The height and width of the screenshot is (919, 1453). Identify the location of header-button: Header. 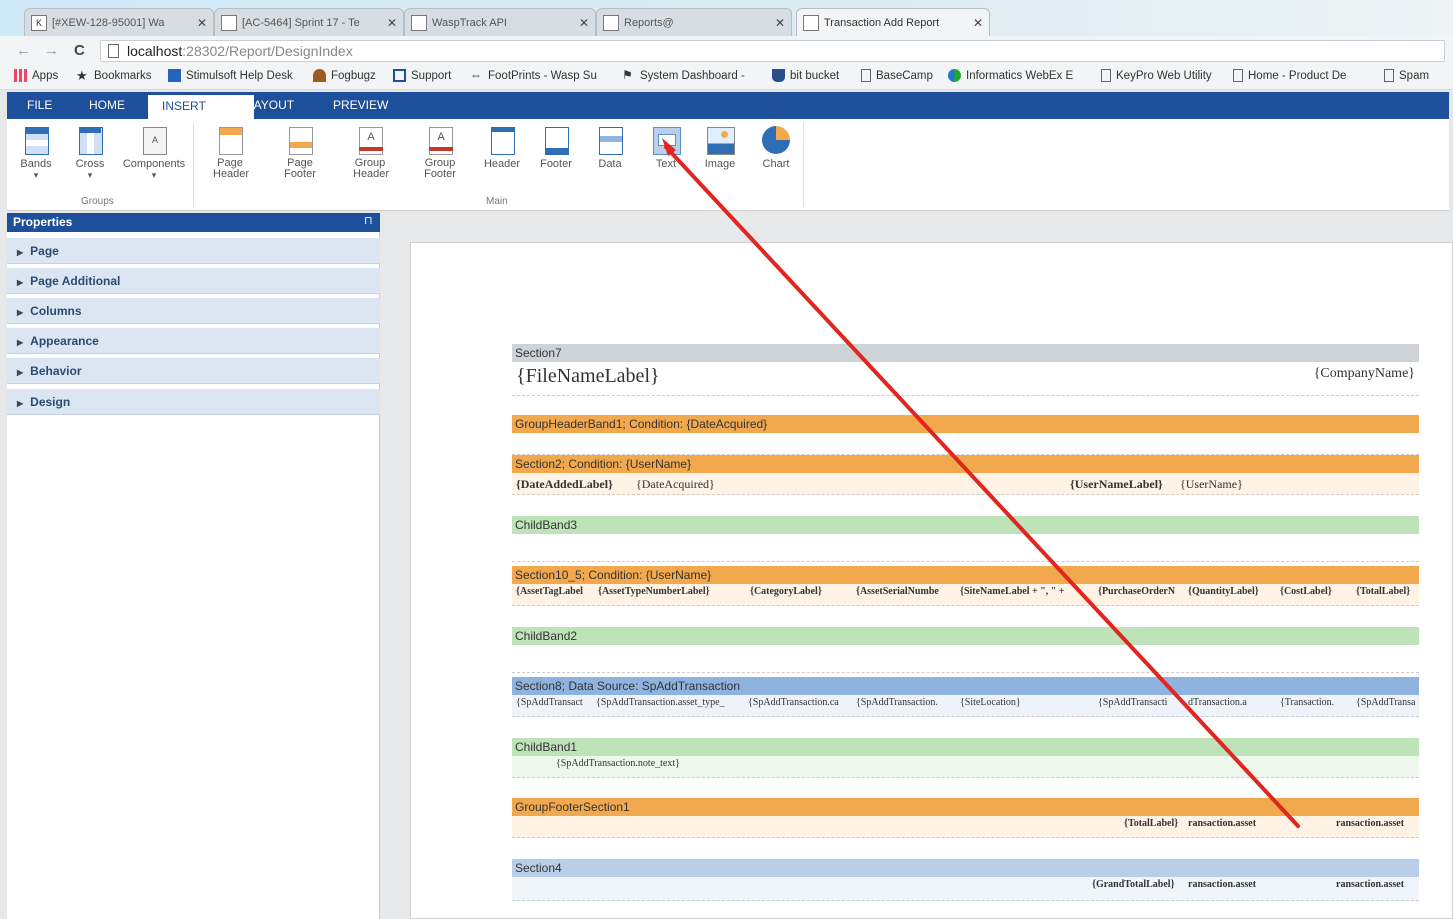
(502, 147).